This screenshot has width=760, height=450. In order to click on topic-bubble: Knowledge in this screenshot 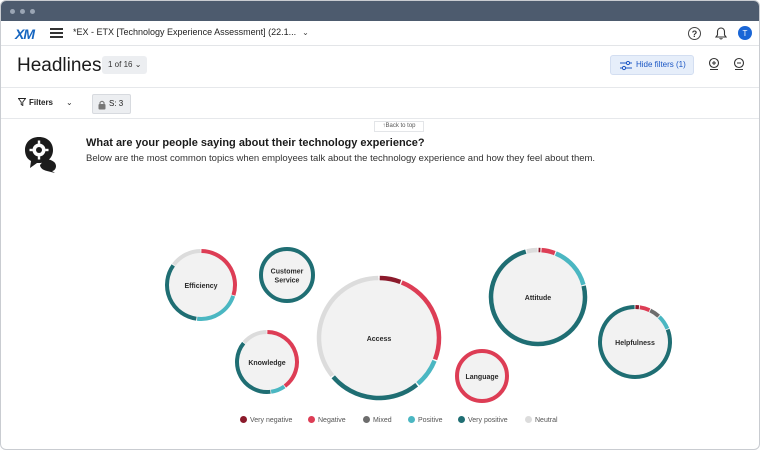, I will do `click(267, 362)`.